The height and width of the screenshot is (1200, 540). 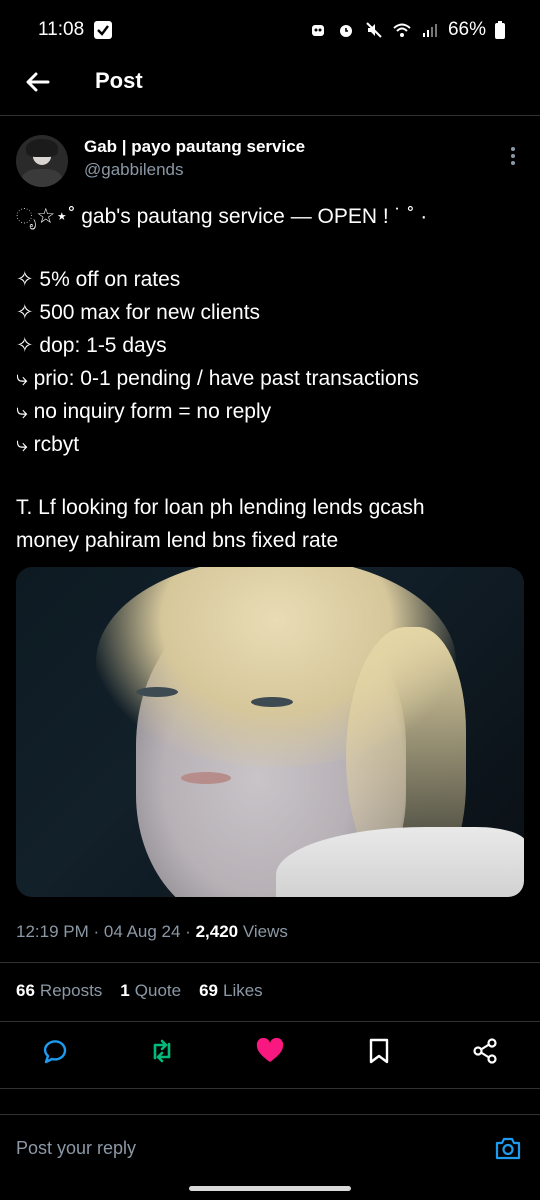 I want to click on post-line: ⤷ no inquiry form = no reply, so click(x=144, y=411).